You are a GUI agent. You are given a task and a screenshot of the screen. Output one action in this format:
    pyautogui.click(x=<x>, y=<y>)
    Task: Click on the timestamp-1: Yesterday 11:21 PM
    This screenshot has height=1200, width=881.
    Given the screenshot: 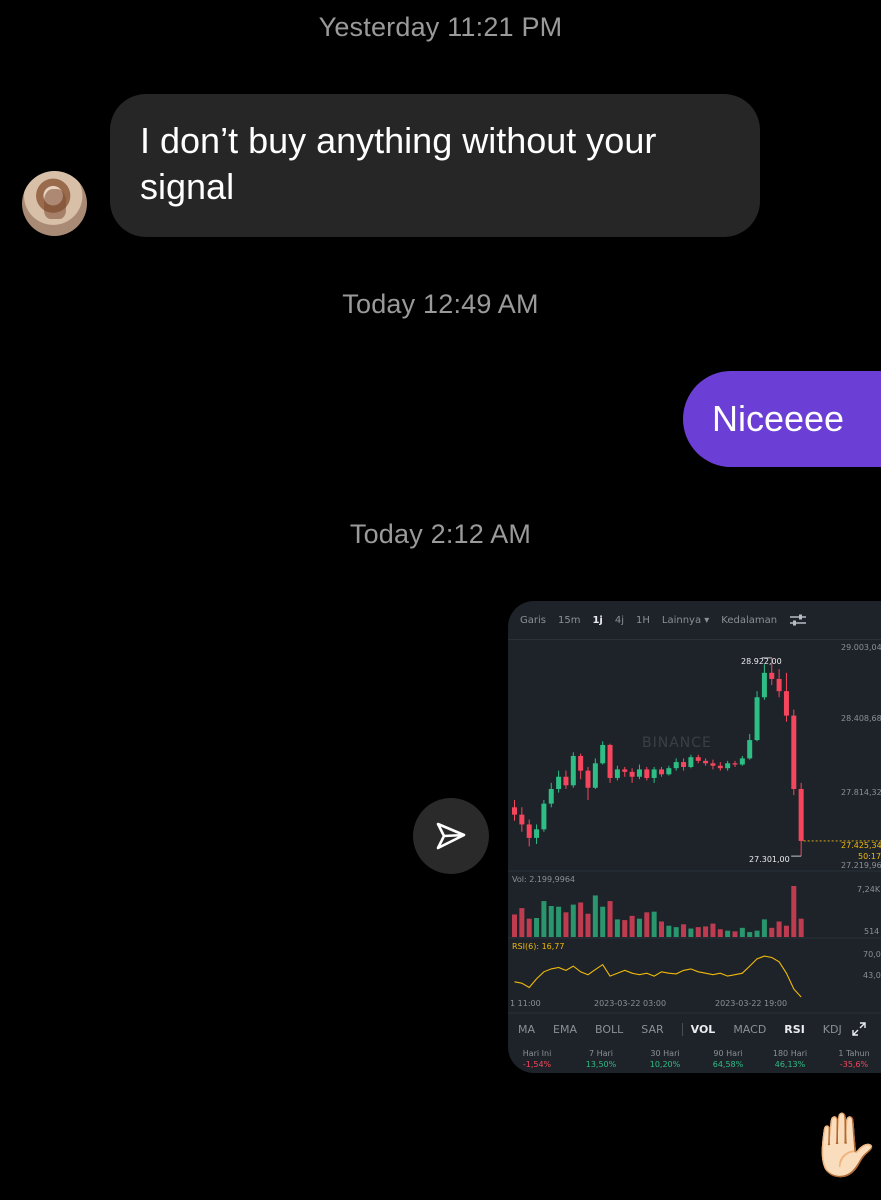 What is the action you would take?
    pyautogui.click(x=440, y=27)
    